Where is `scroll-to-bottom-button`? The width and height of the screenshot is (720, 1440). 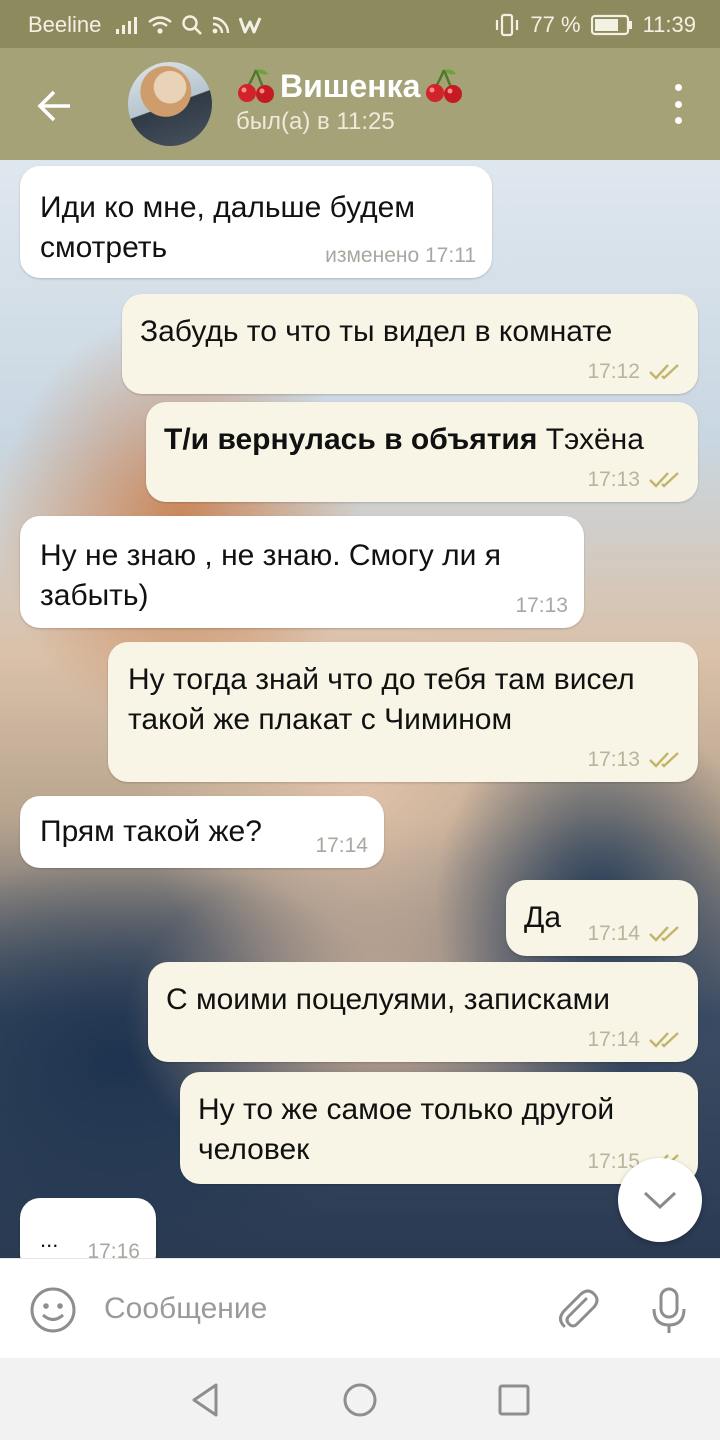
scroll-to-bottom-button is located at coordinates (660, 1200).